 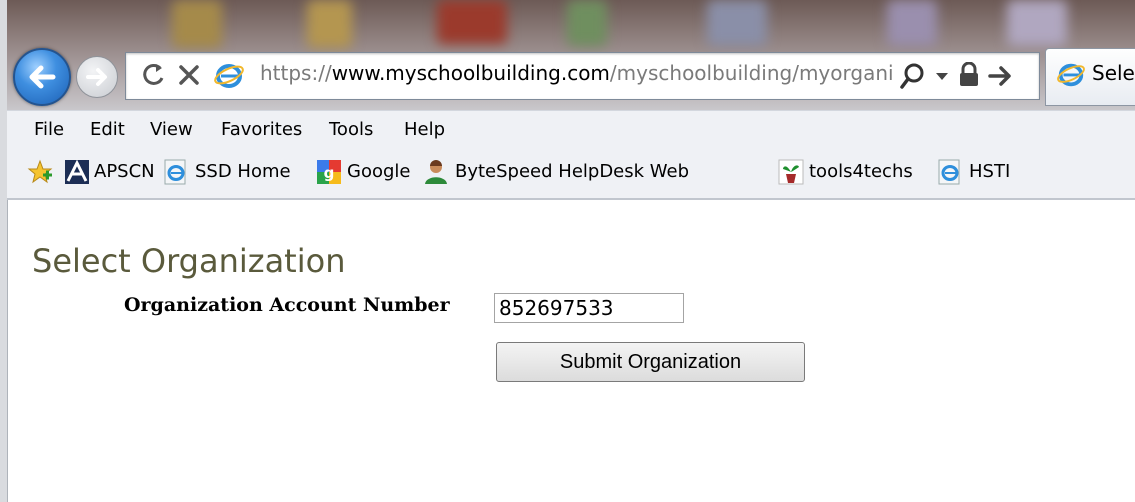 What do you see at coordinates (171, 129) in the screenshot?
I see `menu-view: View` at bounding box center [171, 129].